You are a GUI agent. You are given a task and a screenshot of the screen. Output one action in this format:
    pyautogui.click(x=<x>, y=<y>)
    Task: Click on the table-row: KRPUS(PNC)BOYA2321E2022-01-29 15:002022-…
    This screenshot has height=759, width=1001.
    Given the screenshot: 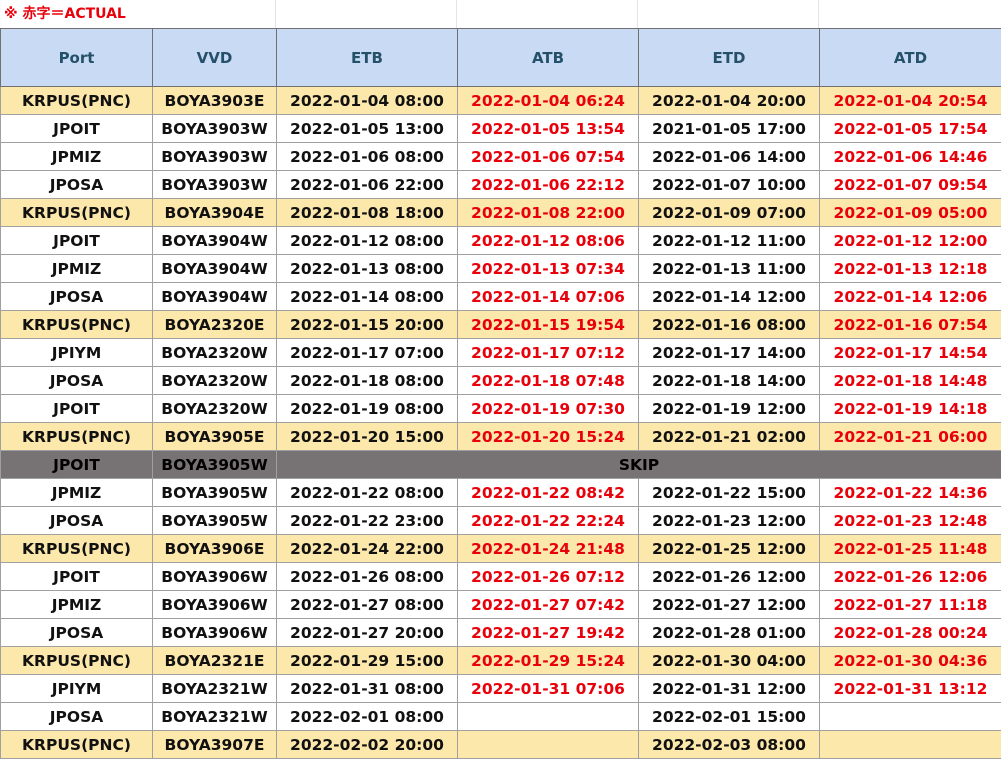 What is the action you would take?
    pyautogui.click(x=501, y=661)
    